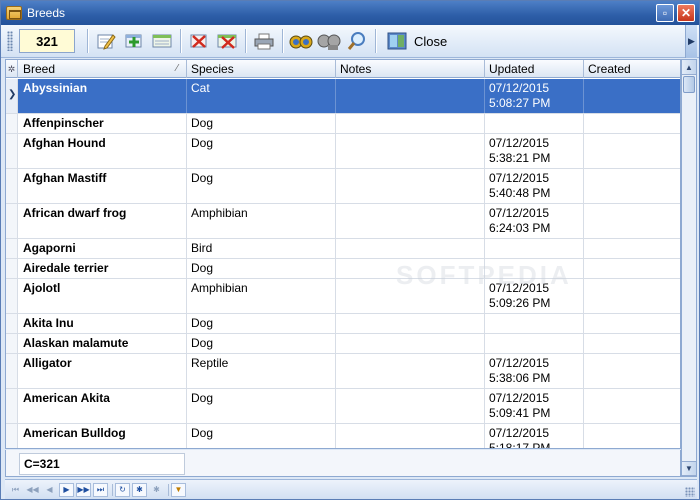 This screenshot has width=700, height=500. What do you see at coordinates (534, 186) in the screenshot?
I see `cell-updated: 07/12/2015 5:40:48 PM` at bounding box center [534, 186].